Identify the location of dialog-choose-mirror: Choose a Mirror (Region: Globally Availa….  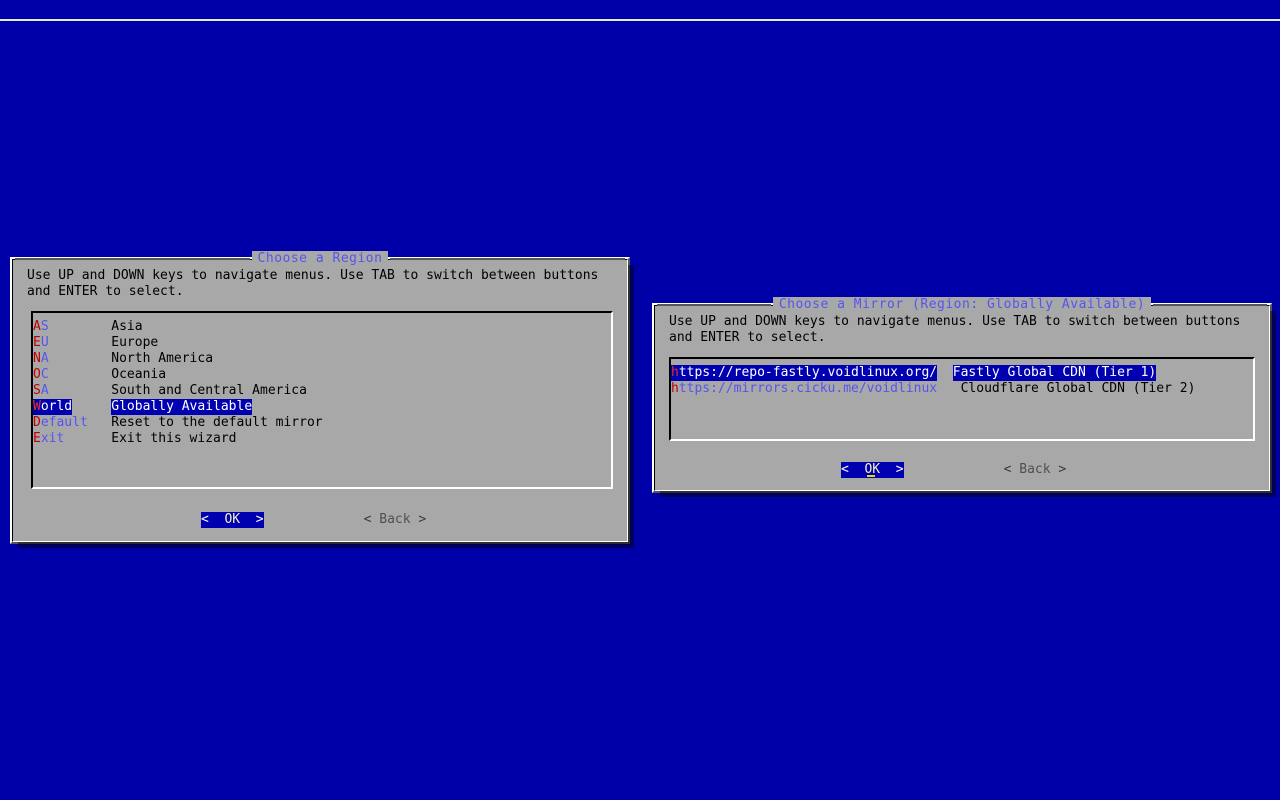
(964, 397).